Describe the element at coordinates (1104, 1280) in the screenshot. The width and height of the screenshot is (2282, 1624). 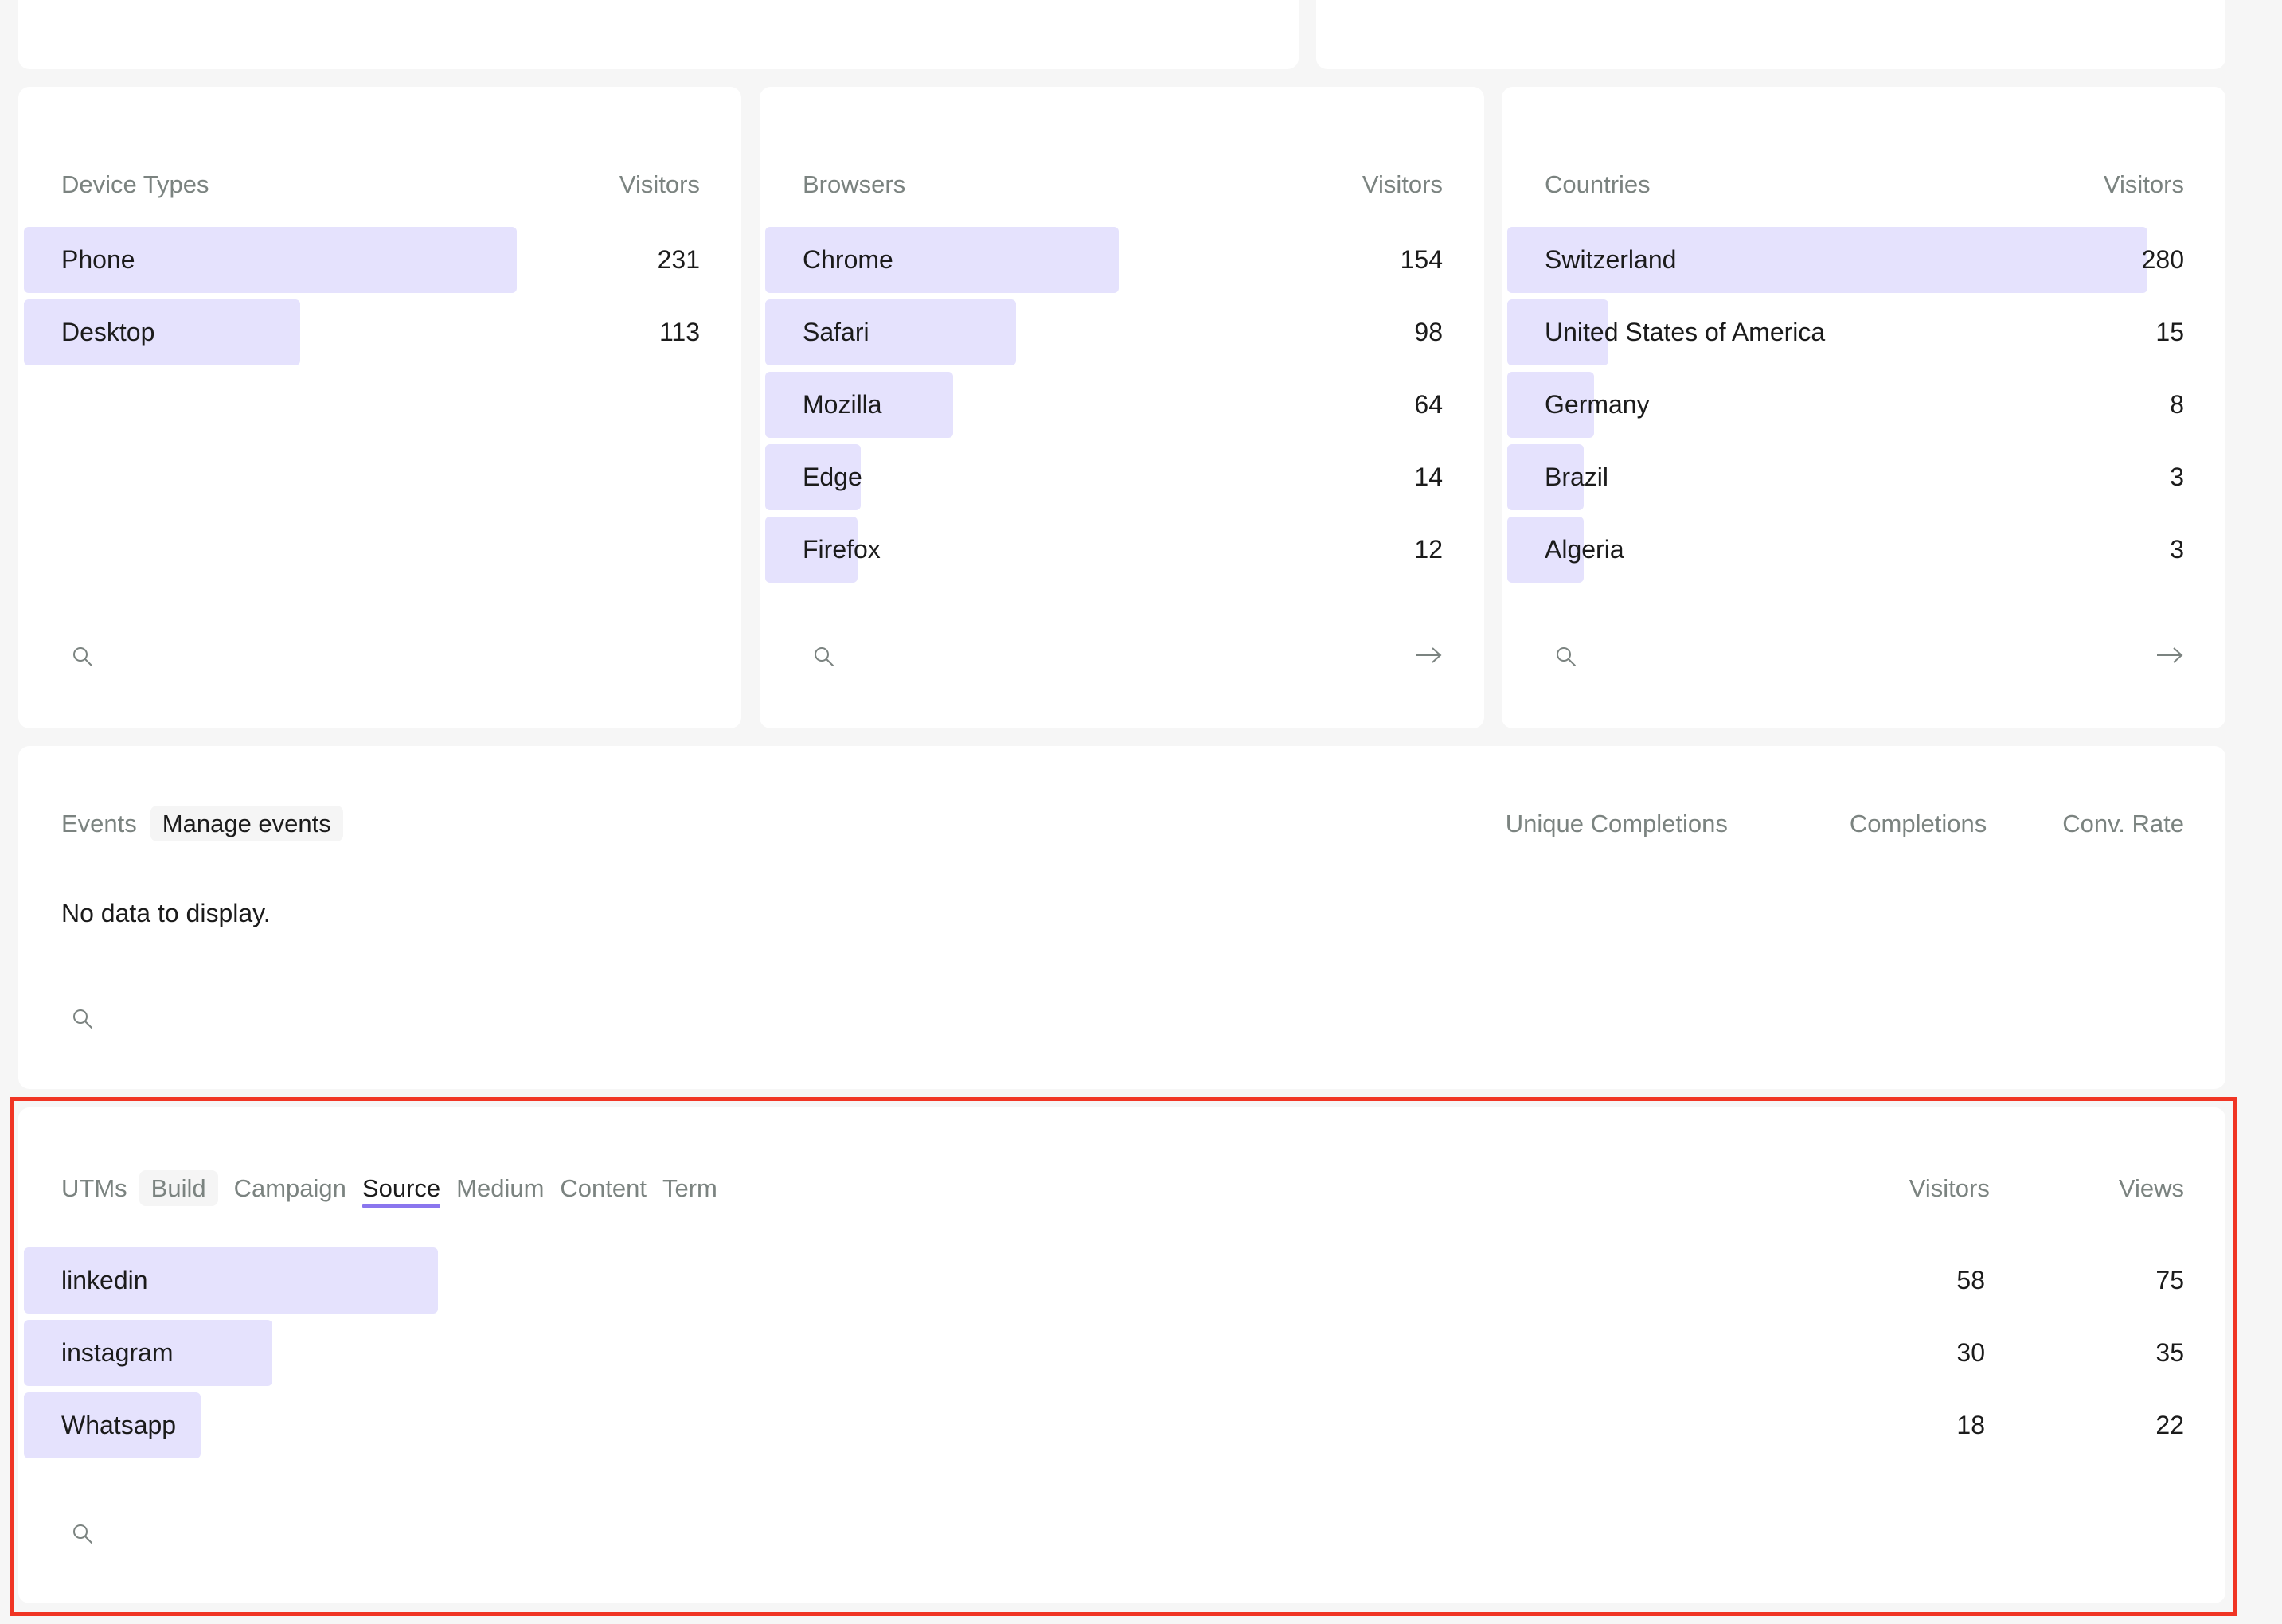
I see `list-item: linkedin 58 75` at that location.